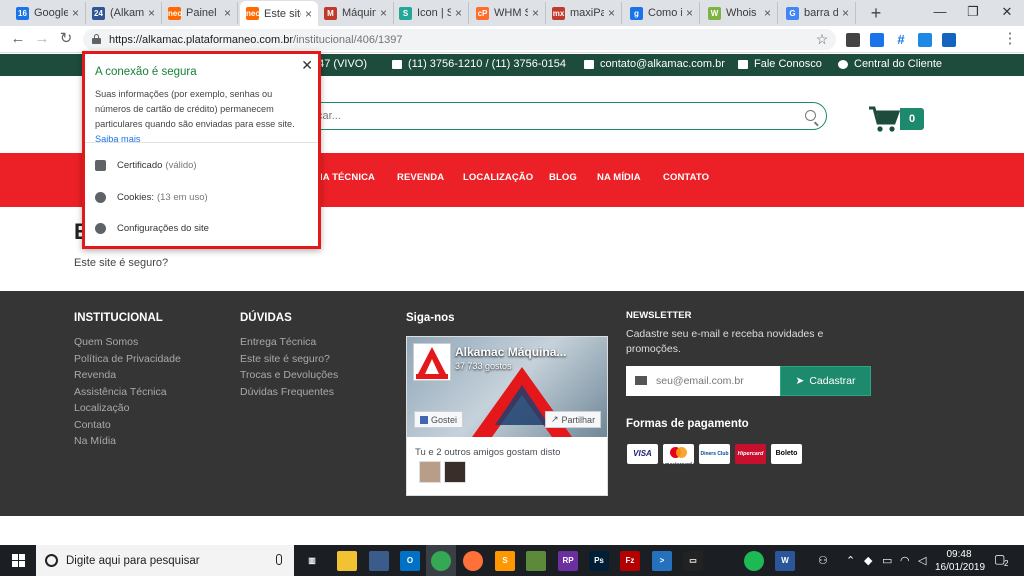 This screenshot has height=576, width=1024. I want to click on cart-icon, so click(884, 119).